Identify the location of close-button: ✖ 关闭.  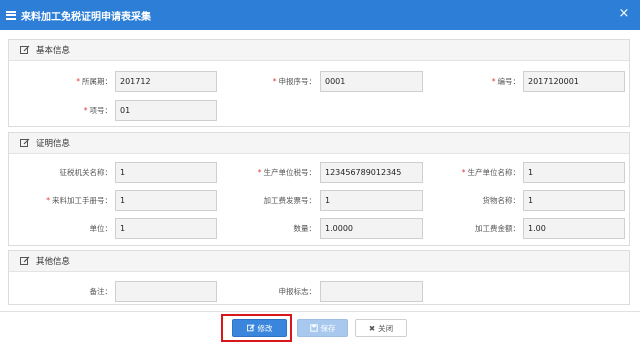
(381, 328).